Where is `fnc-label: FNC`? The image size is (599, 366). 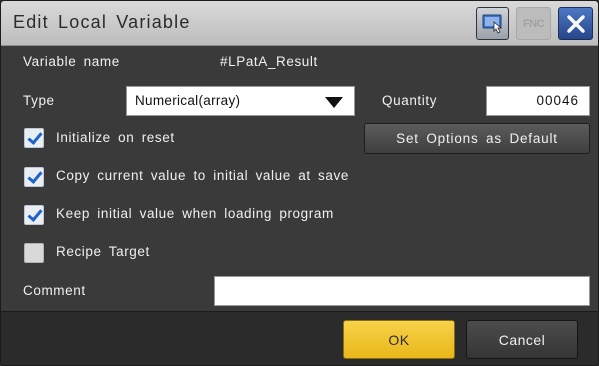
fnc-label: FNC is located at coordinates (533, 23).